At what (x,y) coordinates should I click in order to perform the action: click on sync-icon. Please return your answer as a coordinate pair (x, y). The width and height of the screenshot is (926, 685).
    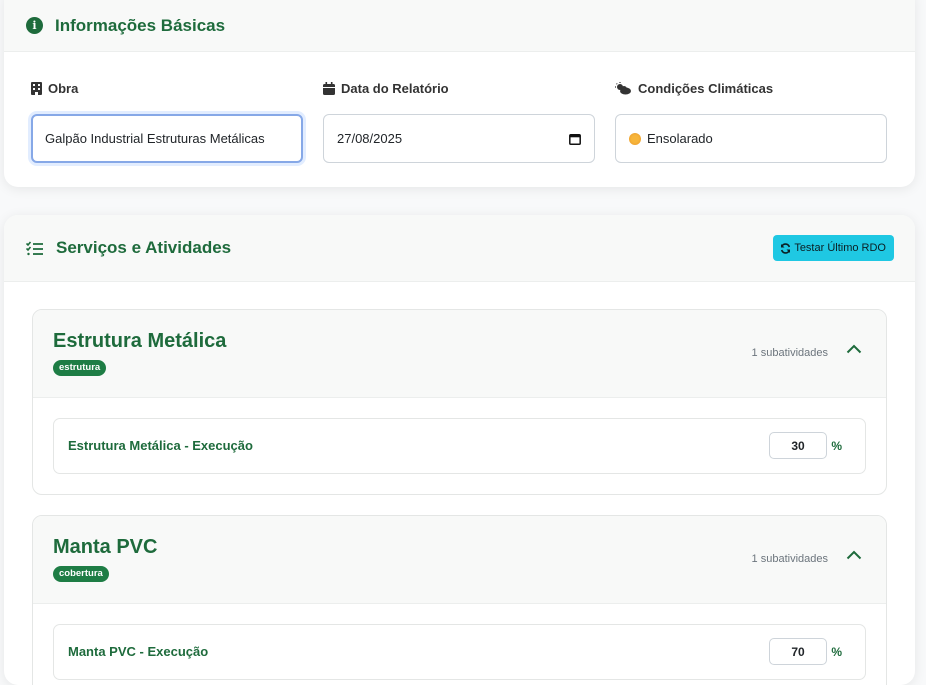
    Looking at the image, I should click on (786, 248).